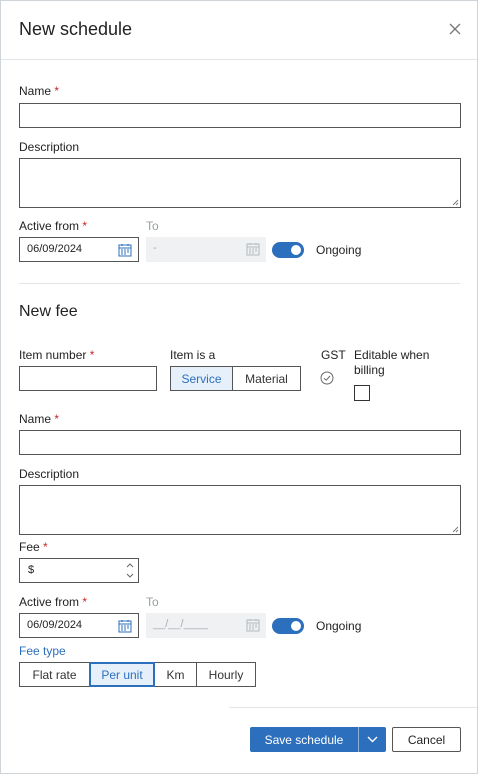  What do you see at coordinates (152, 602) in the screenshot?
I see `fee-to-label: To` at bounding box center [152, 602].